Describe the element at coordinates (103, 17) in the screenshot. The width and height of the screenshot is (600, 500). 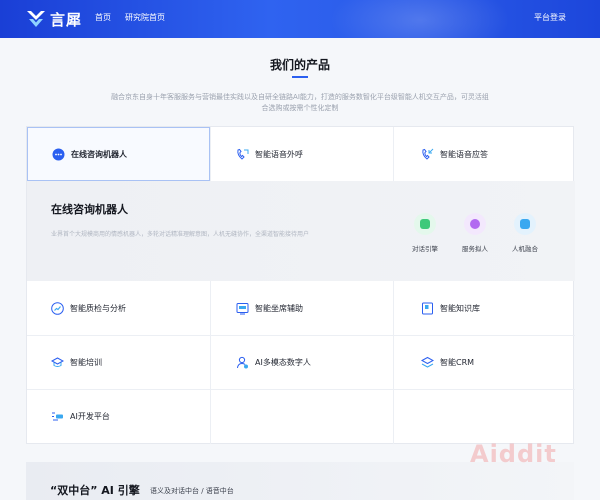
I see `nav-home: 首页` at that location.